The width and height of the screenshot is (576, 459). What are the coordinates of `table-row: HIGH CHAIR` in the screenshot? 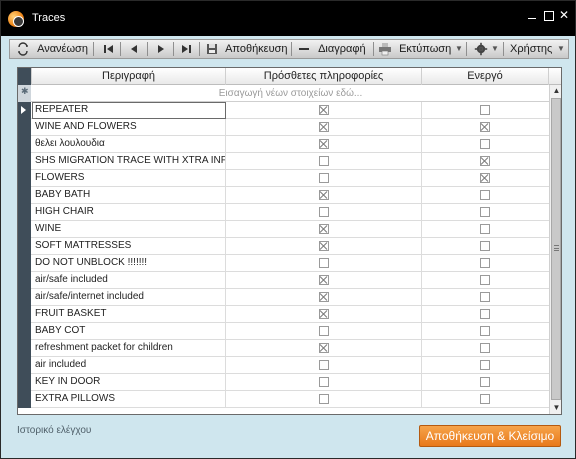 It's located at (283, 212).